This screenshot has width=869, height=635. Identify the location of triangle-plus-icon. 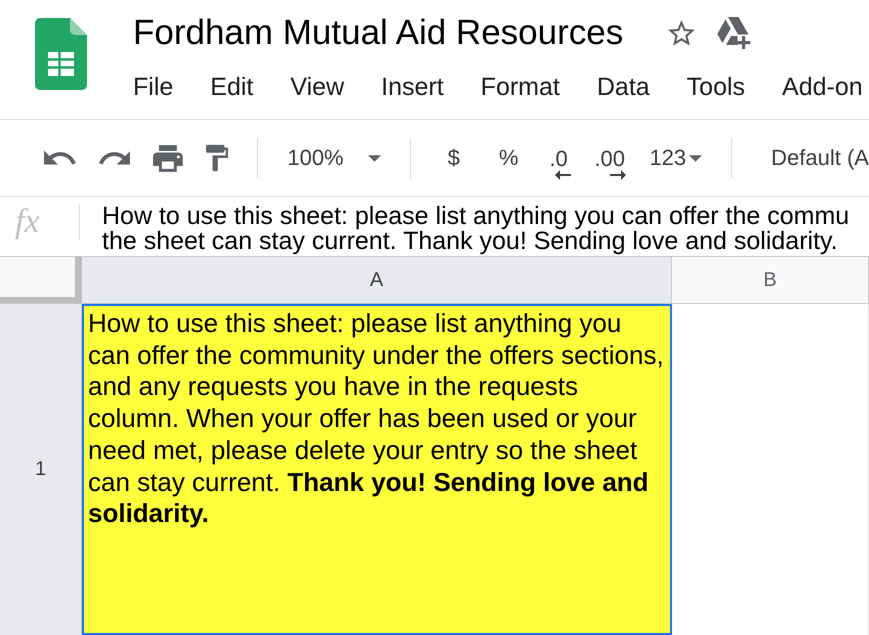
(734, 33).